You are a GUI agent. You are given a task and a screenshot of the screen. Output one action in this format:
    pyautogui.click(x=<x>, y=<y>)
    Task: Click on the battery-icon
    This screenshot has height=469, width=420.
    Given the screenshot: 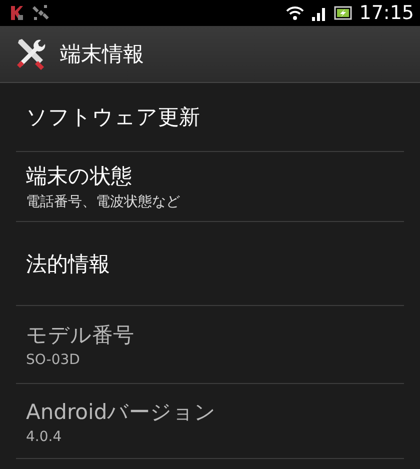 What is the action you would take?
    pyautogui.click(x=343, y=13)
    